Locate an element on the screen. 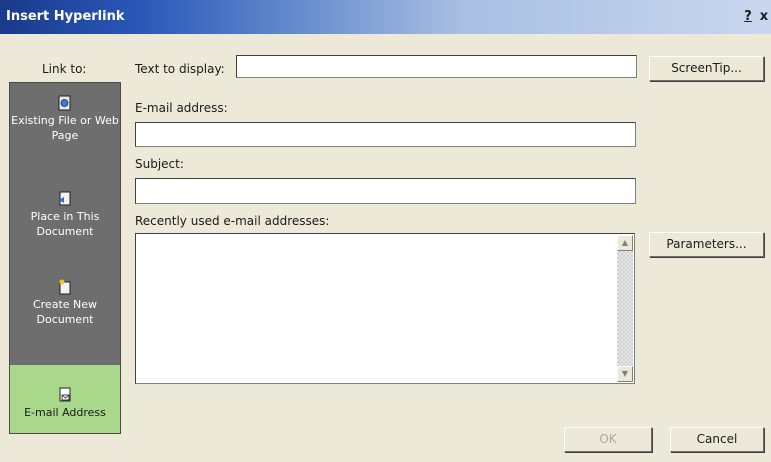  subject-label: Subject: is located at coordinates (159, 164).